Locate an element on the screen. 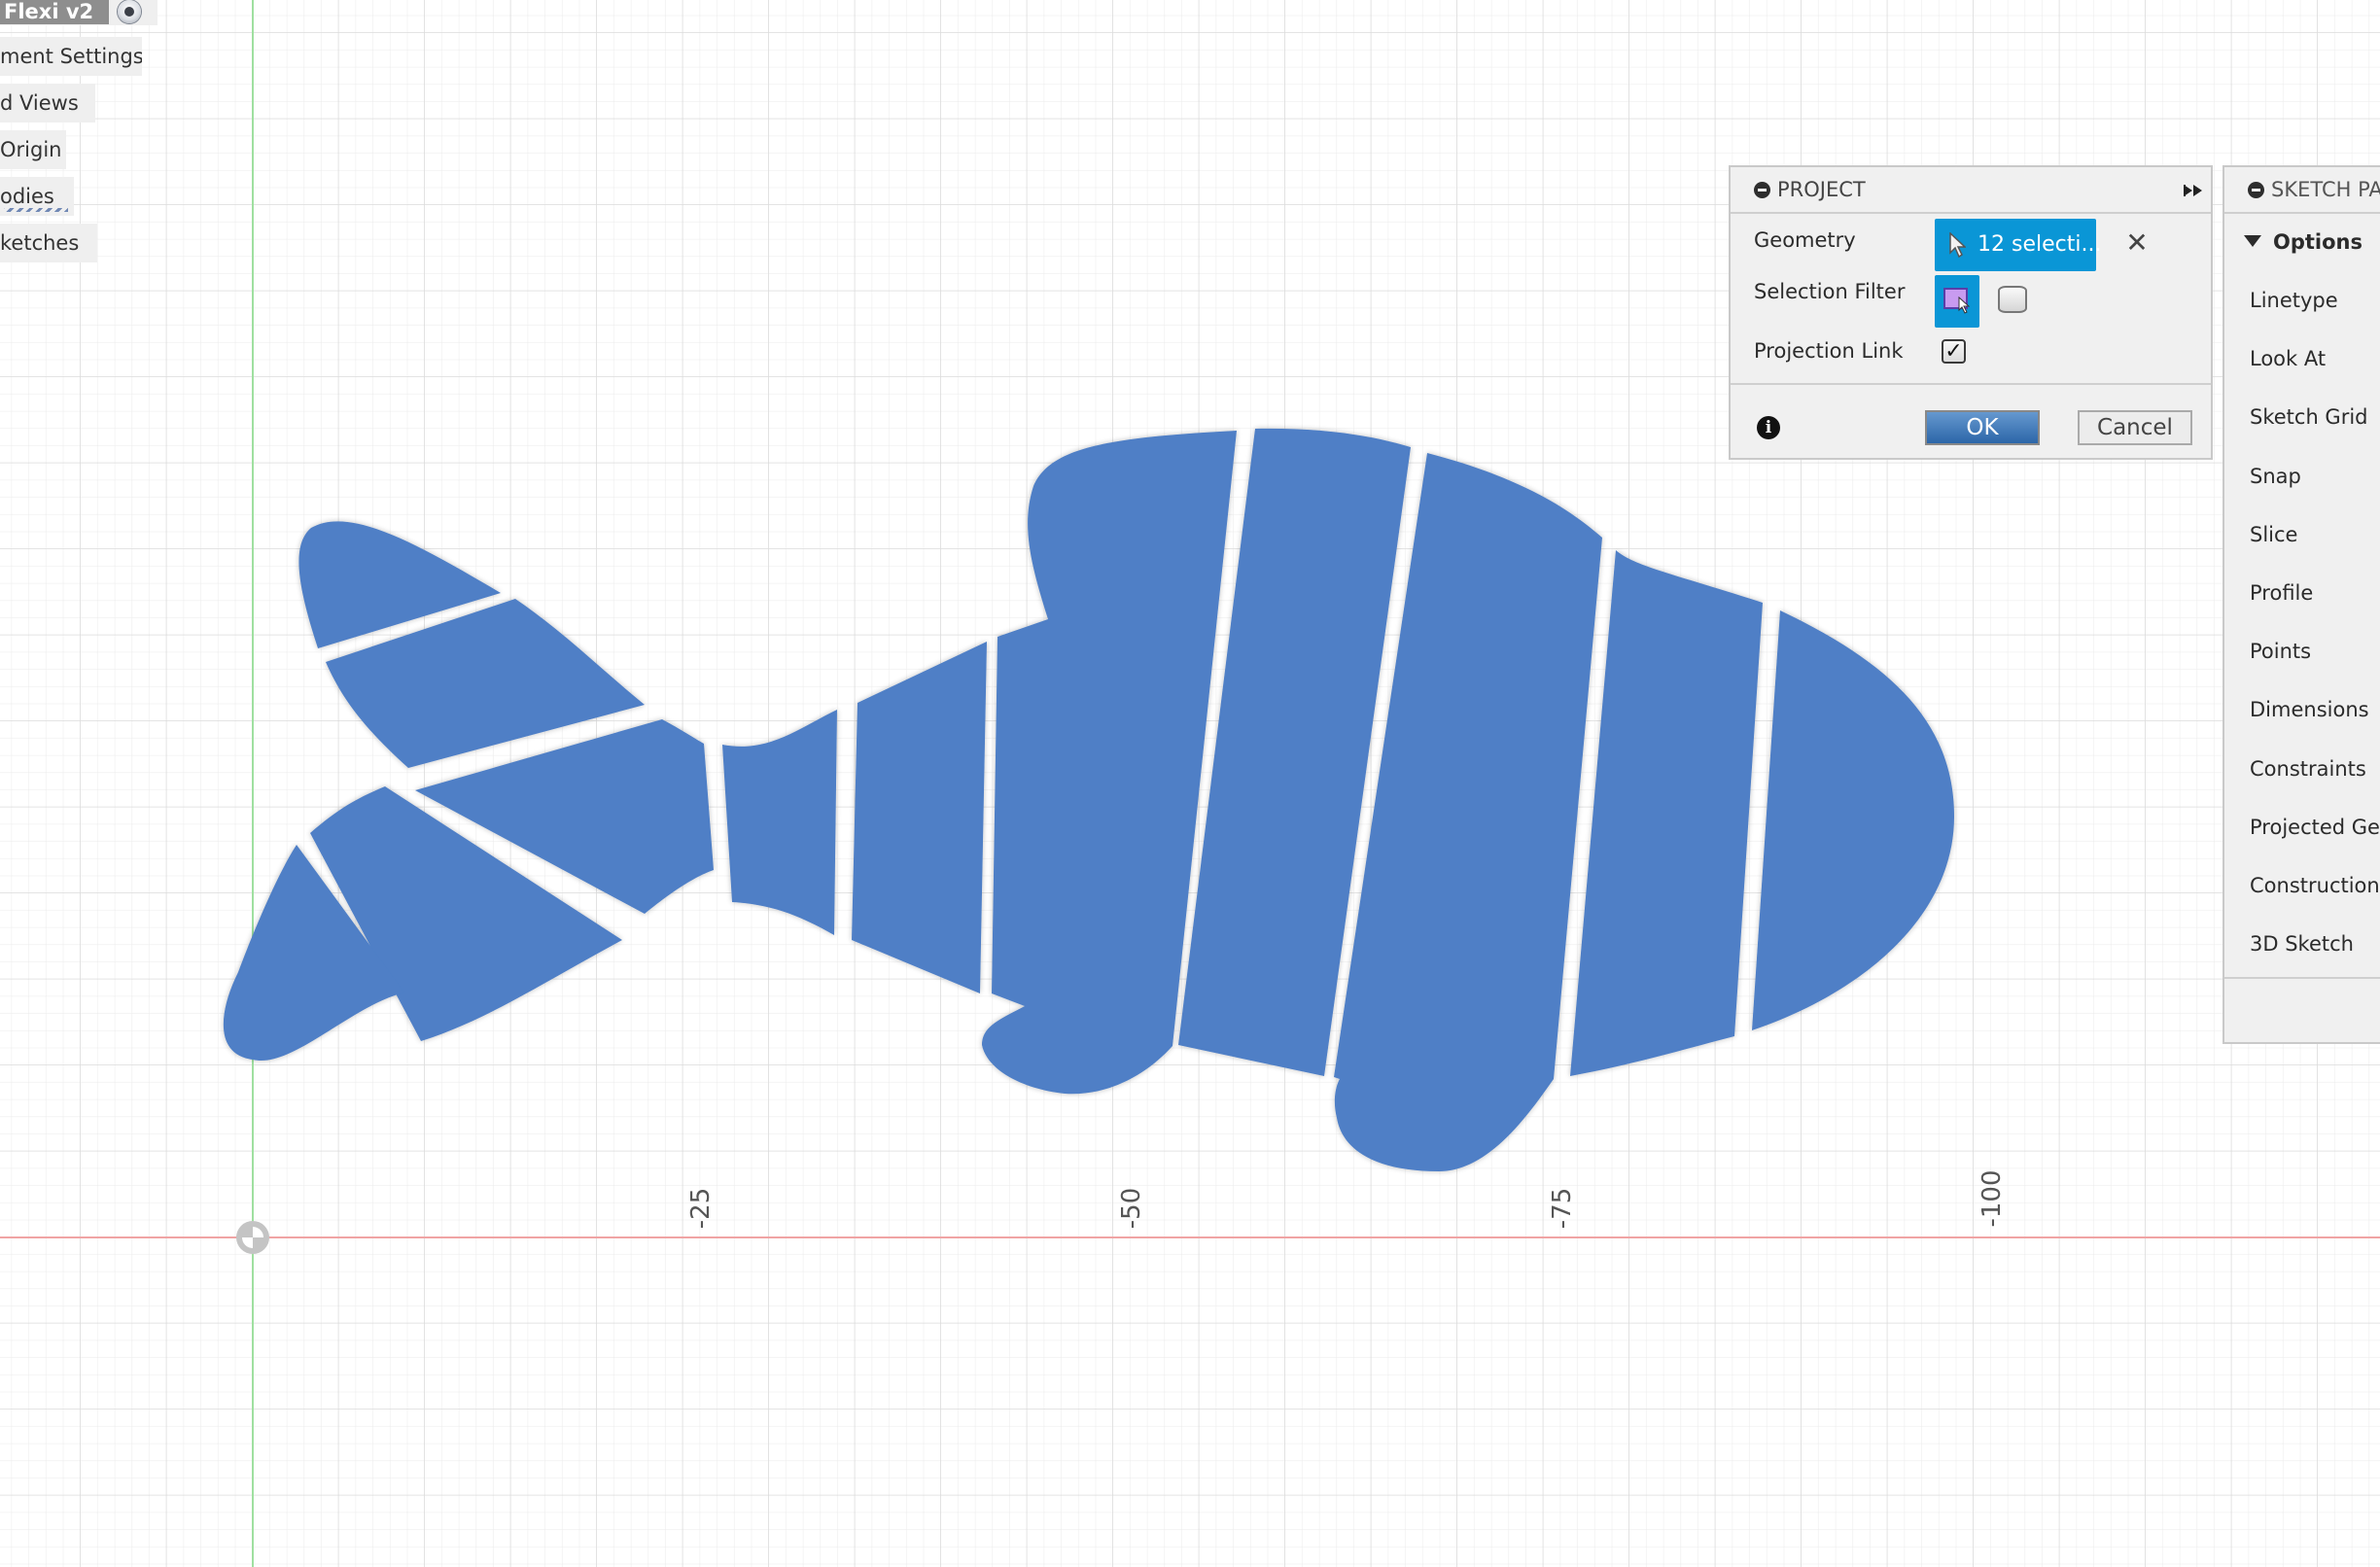  cursor-icon is located at coordinates (1964, 305).